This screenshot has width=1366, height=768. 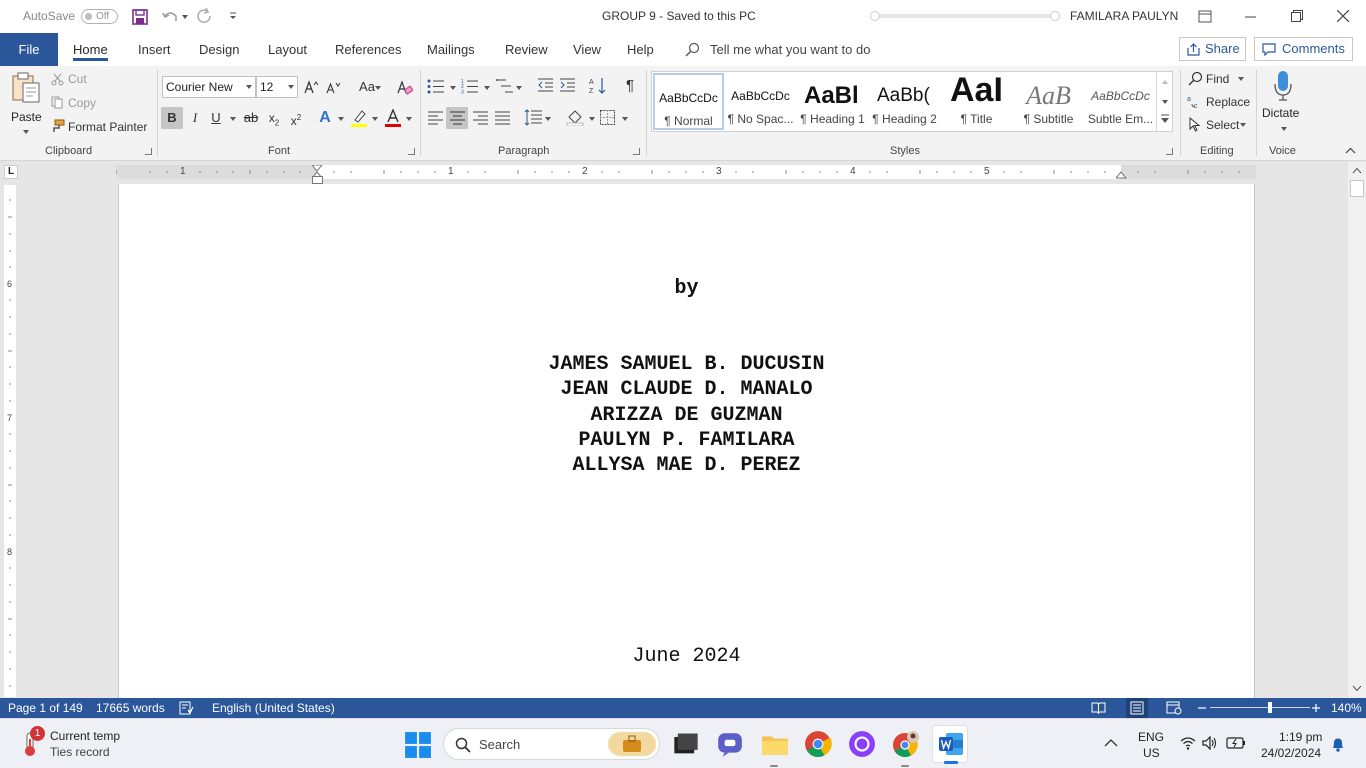 What do you see at coordinates (1169, 151) in the screenshot?
I see `styles-launcher-icon` at bounding box center [1169, 151].